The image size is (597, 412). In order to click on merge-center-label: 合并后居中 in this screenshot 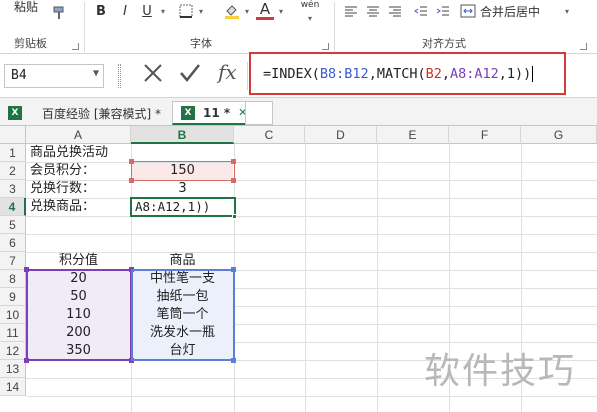, I will do `click(510, 11)`.